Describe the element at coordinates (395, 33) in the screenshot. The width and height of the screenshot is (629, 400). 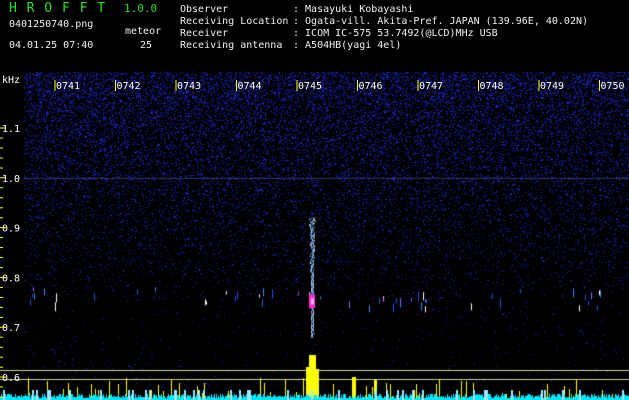
I see `info-value-receiver: : ICOM IC-575 53.7492(@LCD)MHz USB` at that location.